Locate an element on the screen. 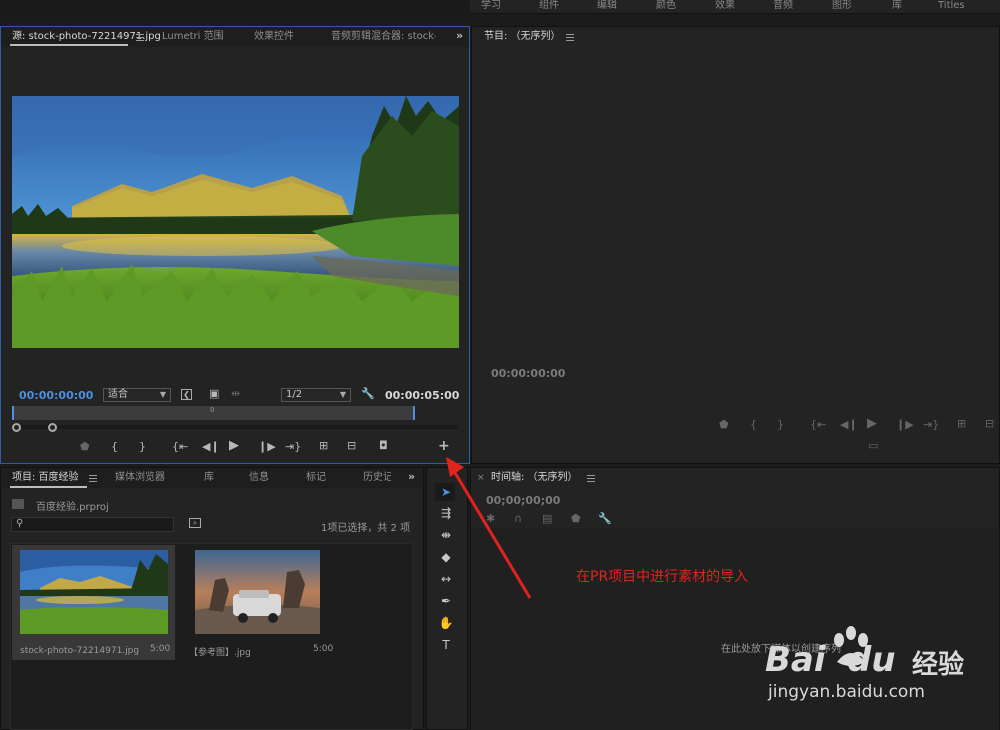 Image resolution: width=1000 pixels, height=730 pixels. project-item-2-name: 【参考图】.jpg is located at coordinates (220, 653).